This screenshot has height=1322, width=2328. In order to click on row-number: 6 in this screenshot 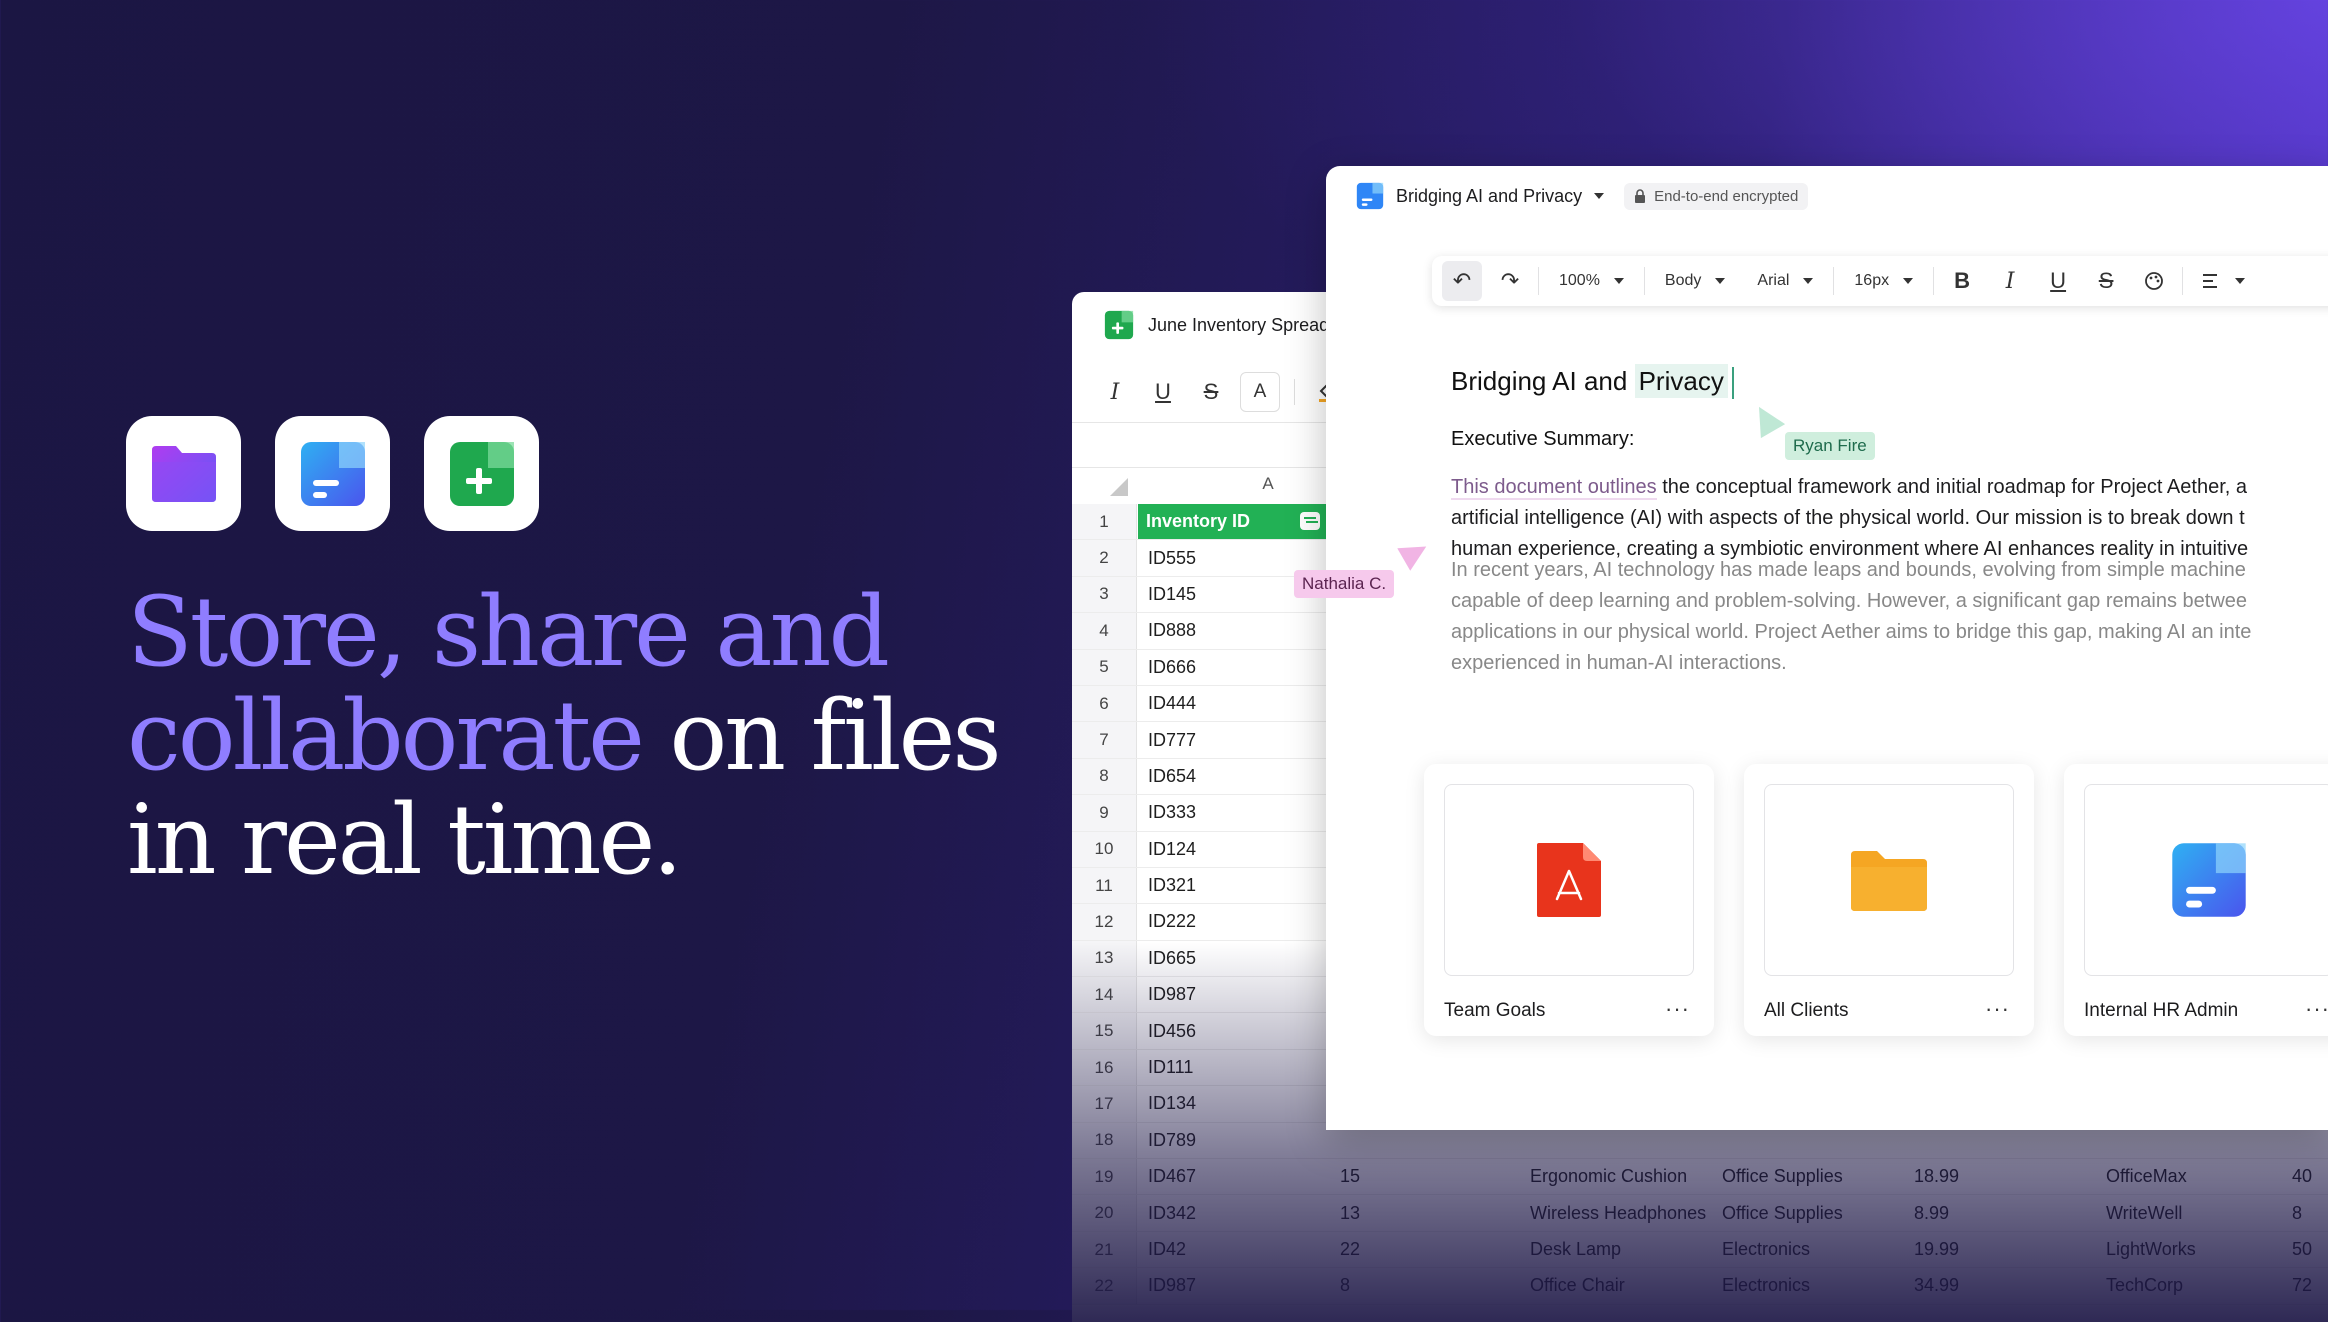, I will do `click(1104, 703)`.